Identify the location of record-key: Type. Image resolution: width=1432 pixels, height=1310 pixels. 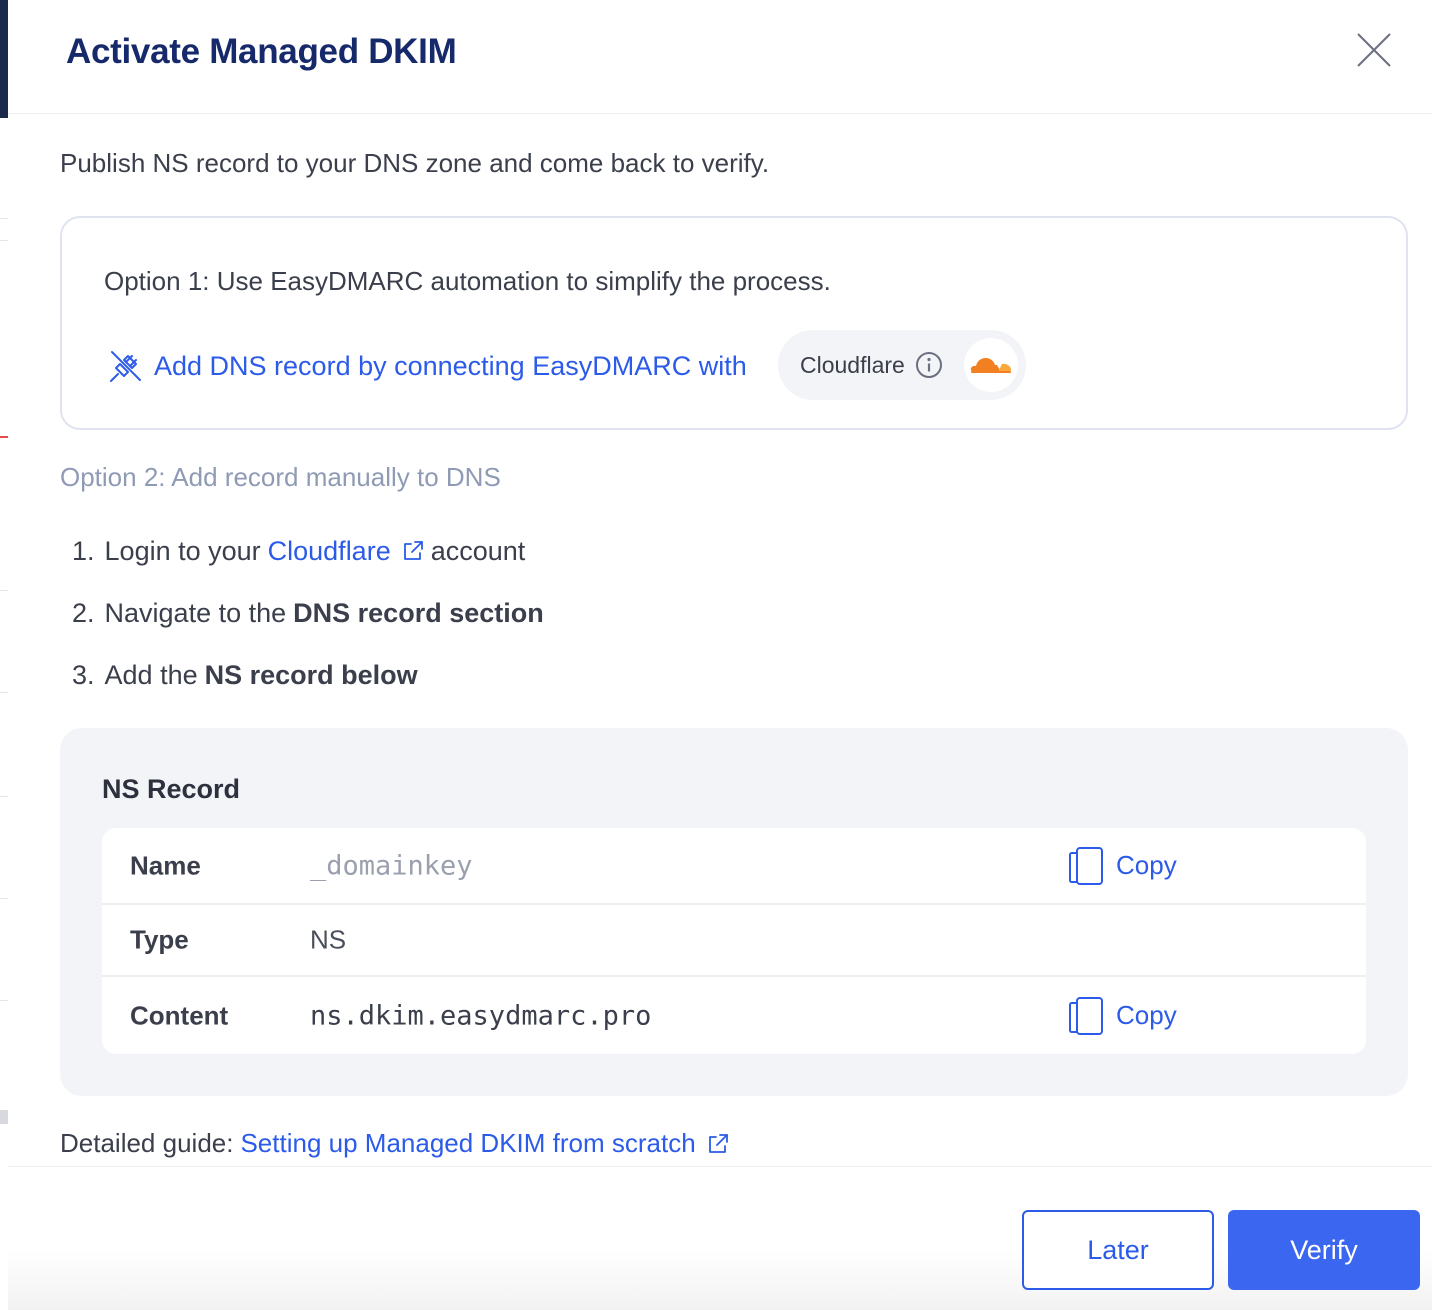
(159, 939).